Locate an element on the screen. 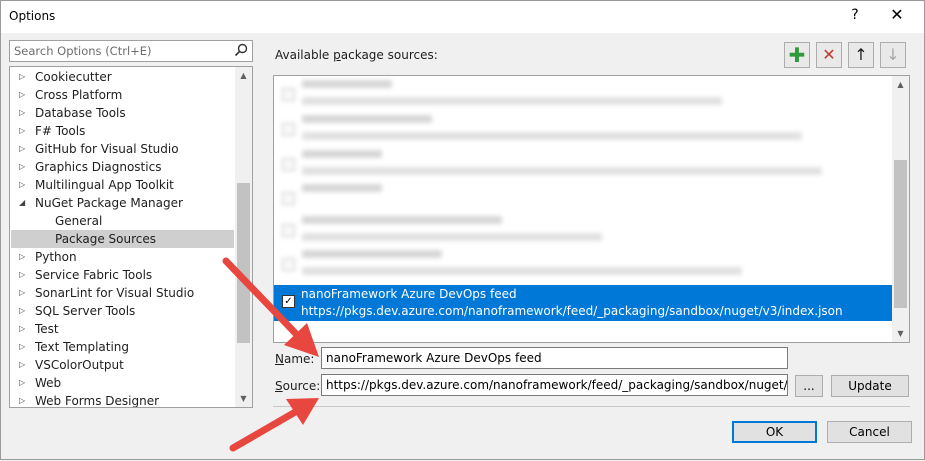 This screenshot has width=925, height=461. tree-item-label: Cross Platform is located at coordinates (79, 95).